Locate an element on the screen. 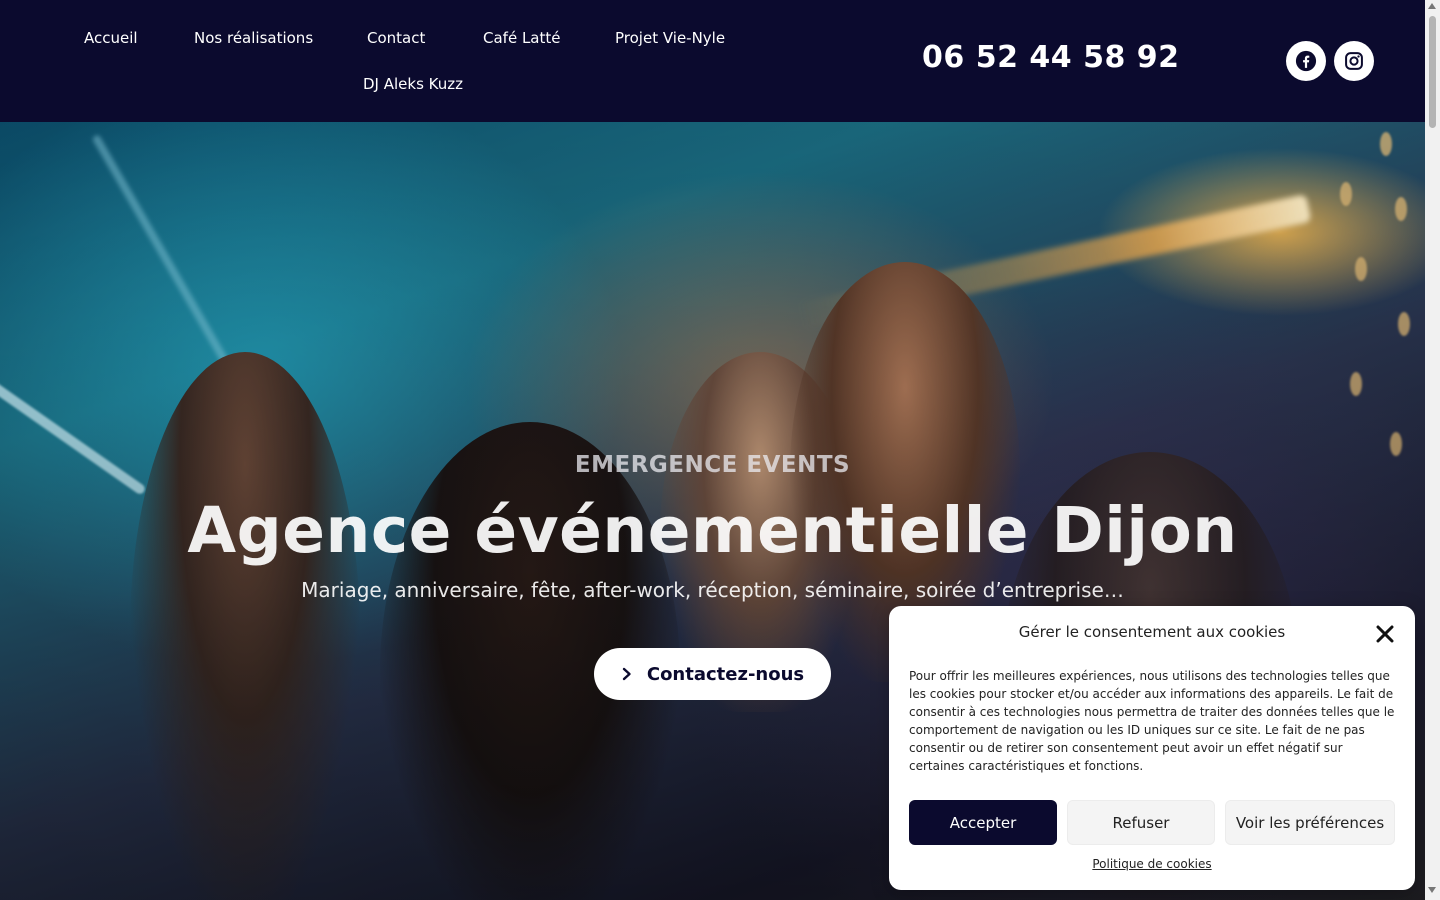  hero-eyebrow: EMERGENCE EVENTS is located at coordinates (712, 465).